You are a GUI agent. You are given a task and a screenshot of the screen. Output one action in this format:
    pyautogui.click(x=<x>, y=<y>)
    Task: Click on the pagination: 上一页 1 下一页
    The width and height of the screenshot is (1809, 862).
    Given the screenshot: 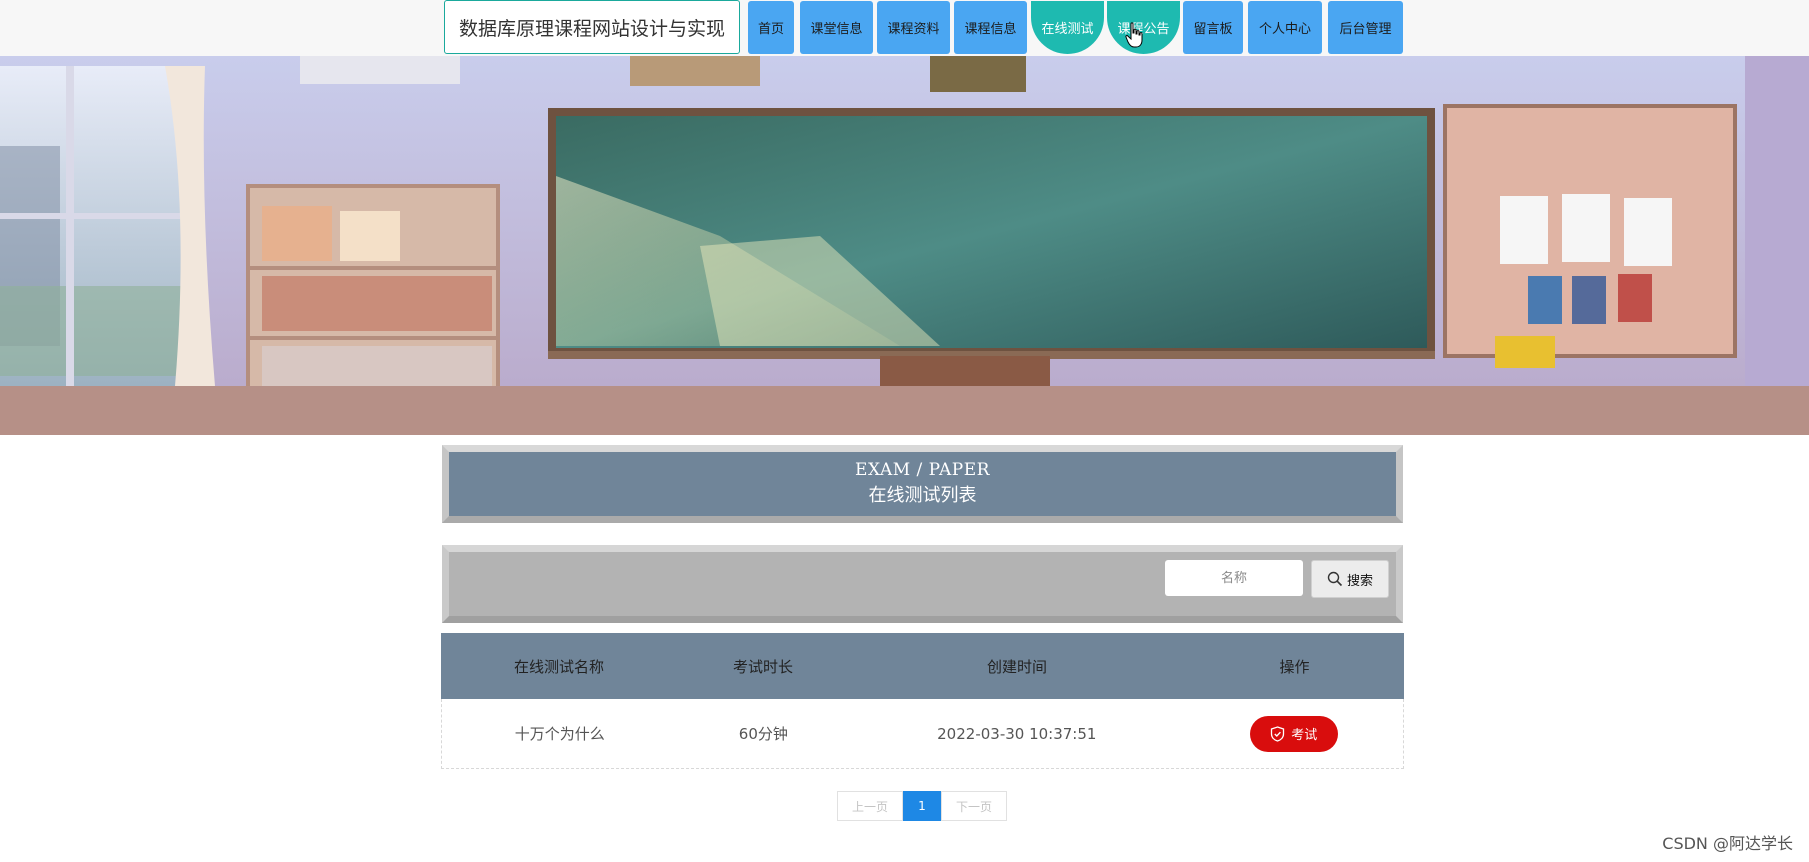 What is the action you would take?
    pyautogui.click(x=922, y=806)
    